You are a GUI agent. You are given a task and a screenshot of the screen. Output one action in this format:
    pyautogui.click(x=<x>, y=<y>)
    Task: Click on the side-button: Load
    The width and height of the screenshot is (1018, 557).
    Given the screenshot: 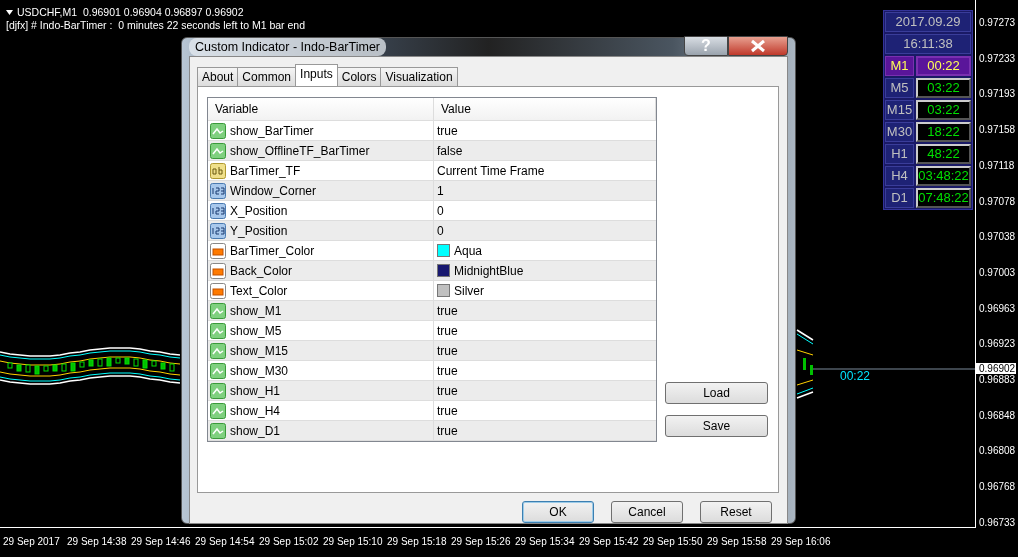 What is the action you would take?
    pyautogui.click(x=716, y=393)
    